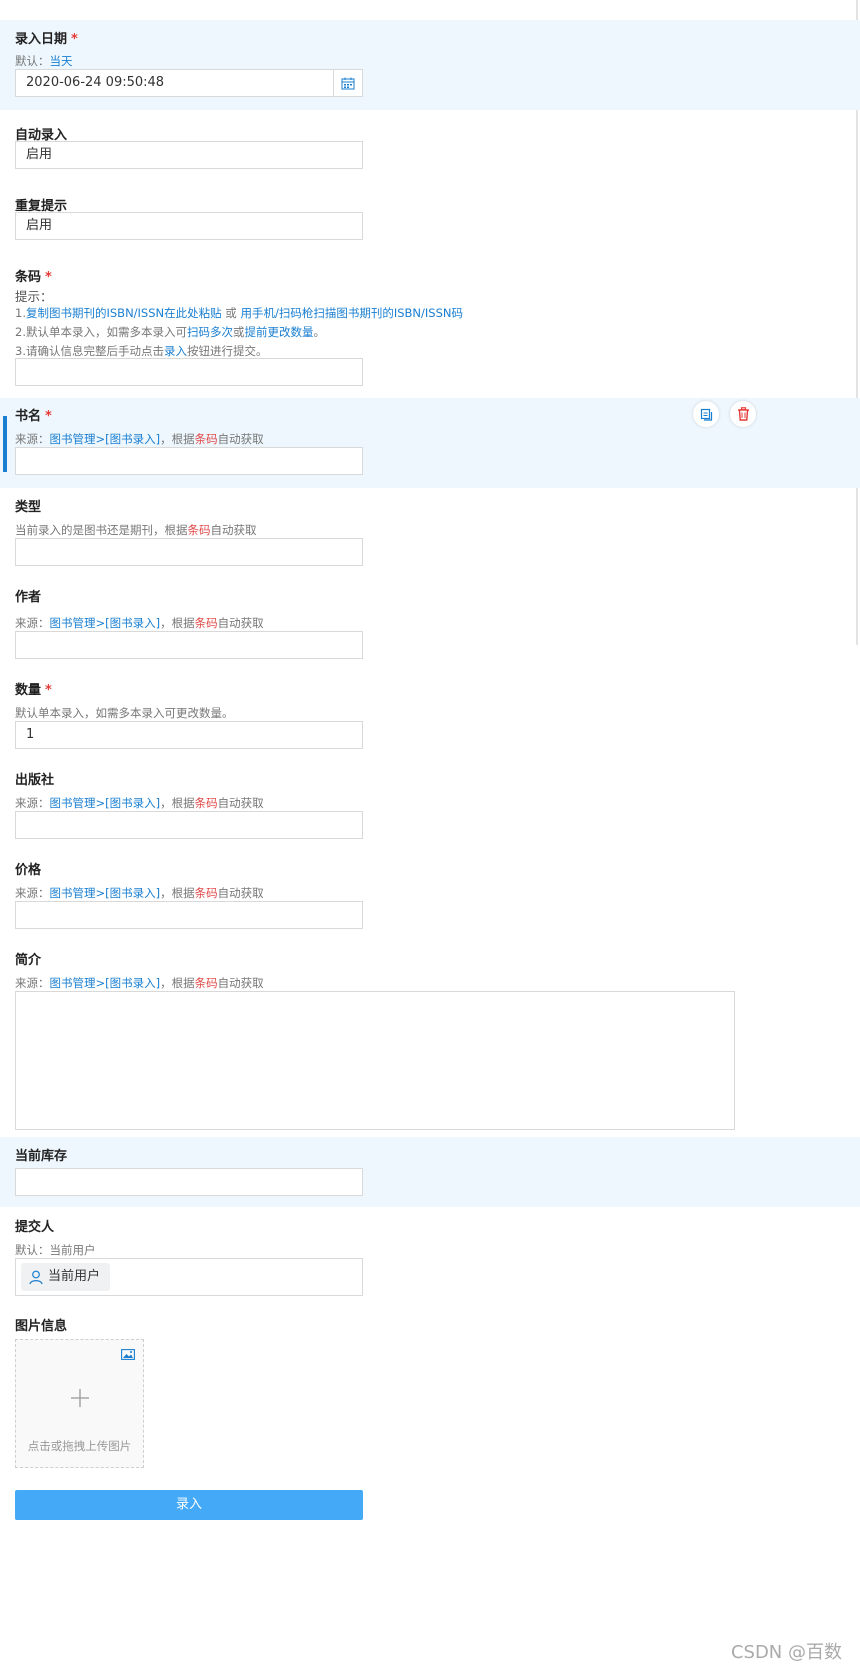 The height and width of the screenshot is (1674, 860). What do you see at coordinates (74, 1276) in the screenshot?
I see `user-tag-label: 当前用户` at bounding box center [74, 1276].